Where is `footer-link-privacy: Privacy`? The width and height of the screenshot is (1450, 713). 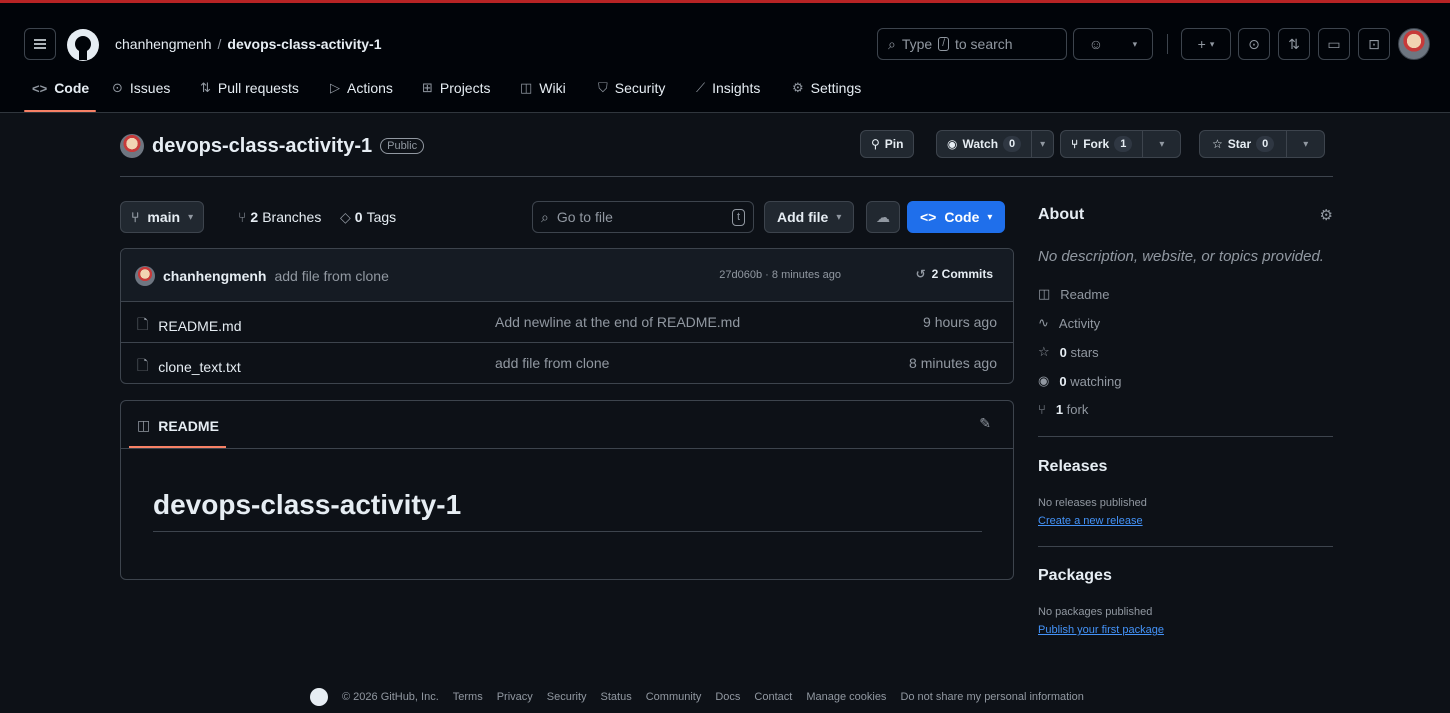 footer-link-privacy: Privacy is located at coordinates (515, 697).